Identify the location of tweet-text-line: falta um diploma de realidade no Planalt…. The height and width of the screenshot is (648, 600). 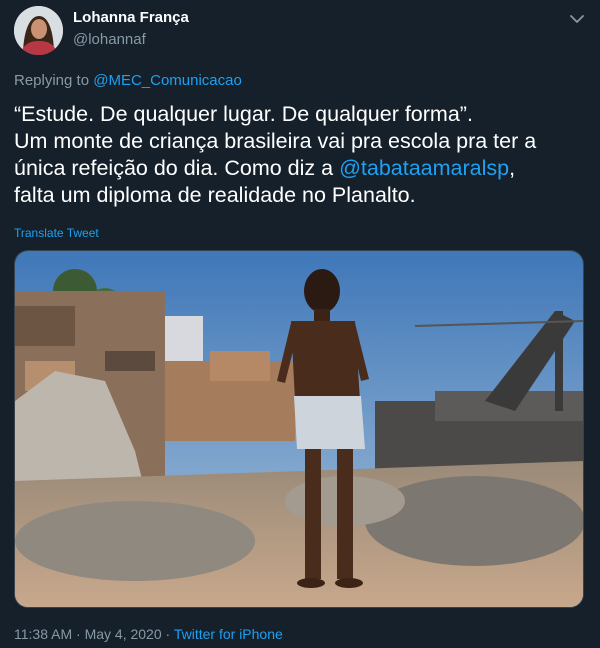
(215, 195).